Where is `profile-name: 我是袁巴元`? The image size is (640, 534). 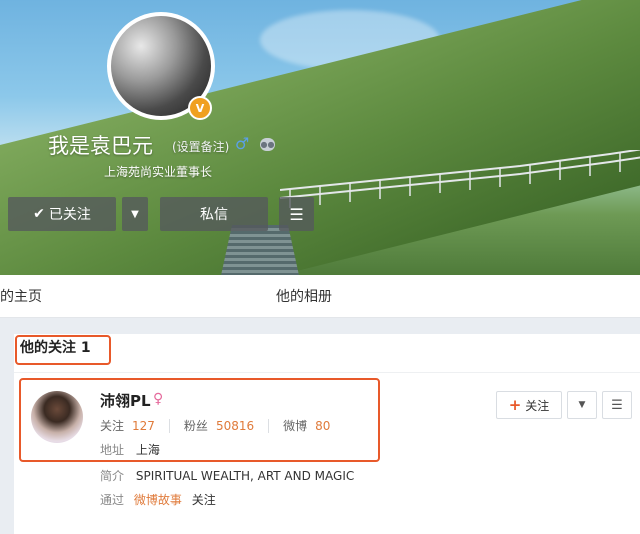
profile-name: 我是袁巴元 is located at coordinates (100, 146).